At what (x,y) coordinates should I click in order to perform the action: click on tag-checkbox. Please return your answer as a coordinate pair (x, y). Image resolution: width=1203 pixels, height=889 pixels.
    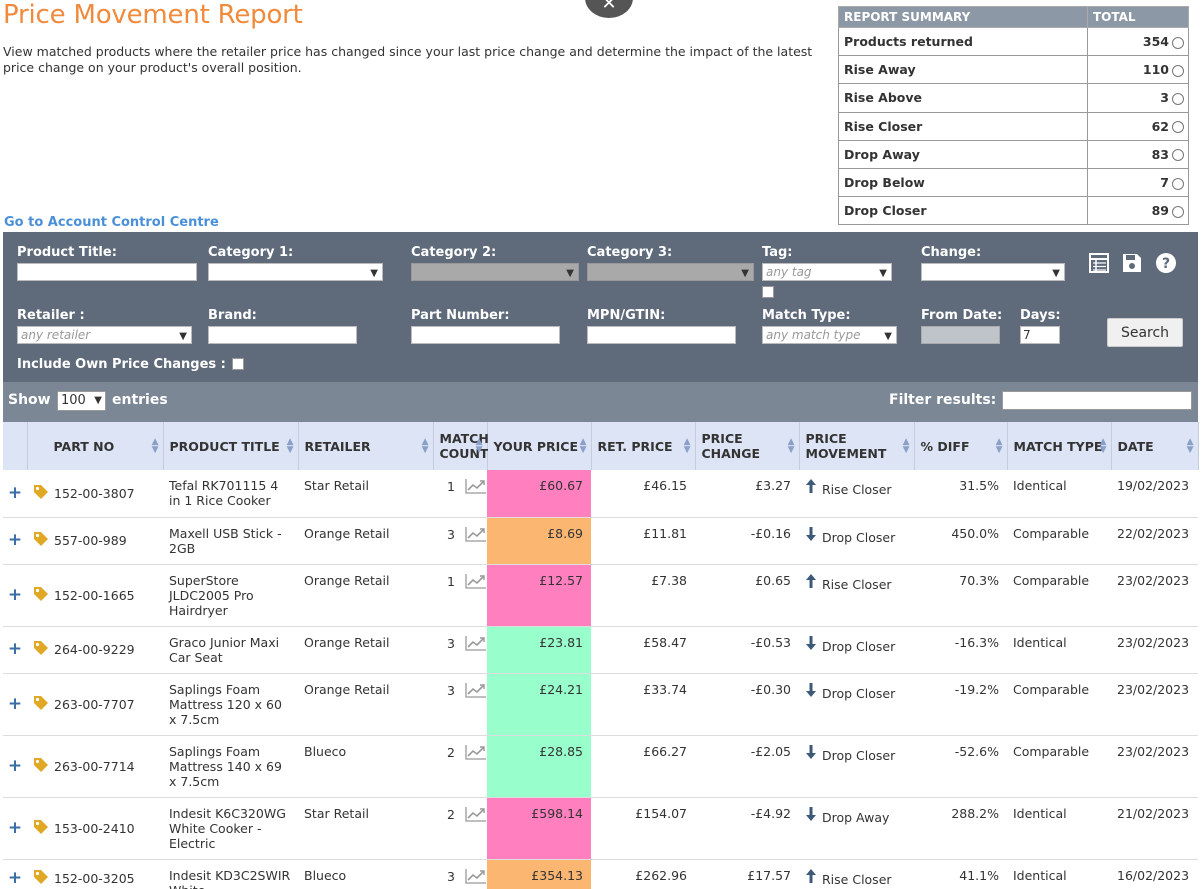
    Looking at the image, I should click on (768, 292).